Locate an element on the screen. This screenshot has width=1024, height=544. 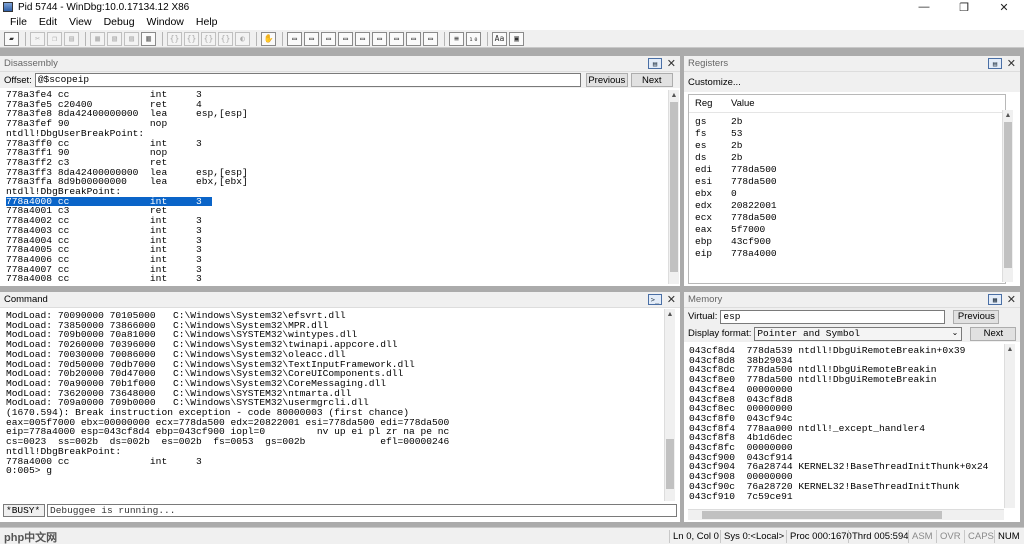
processes-threads-icon: ▭ is located at coordinates (430, 38).